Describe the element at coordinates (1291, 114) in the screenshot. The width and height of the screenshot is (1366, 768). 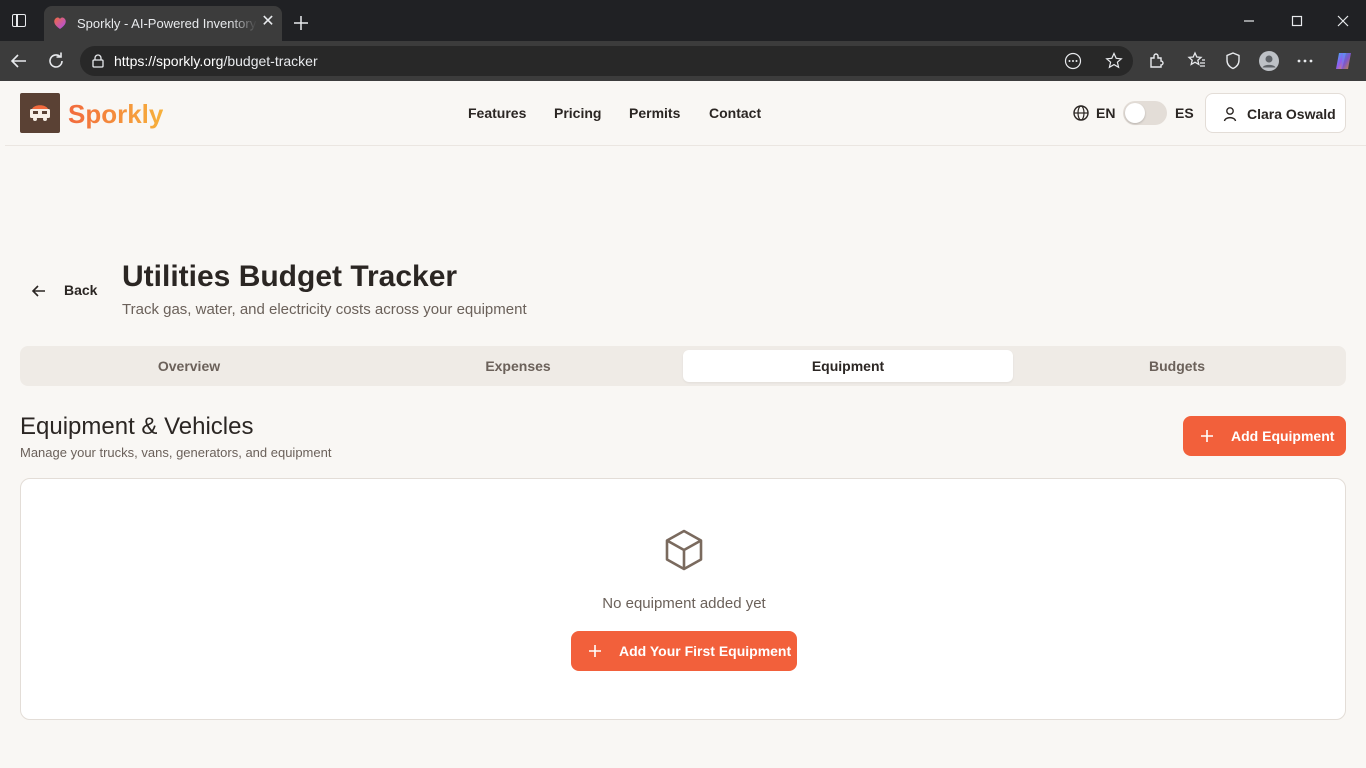
I see `user-name: Clara Oswald` at that location.